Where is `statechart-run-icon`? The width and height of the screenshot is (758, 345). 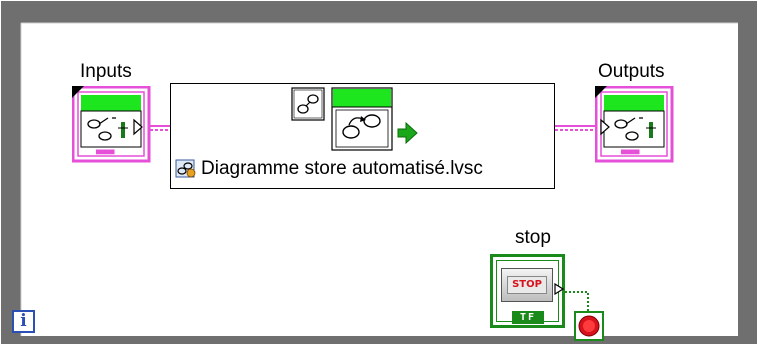
statechart-run-icon is located at coordinates (374, 119).